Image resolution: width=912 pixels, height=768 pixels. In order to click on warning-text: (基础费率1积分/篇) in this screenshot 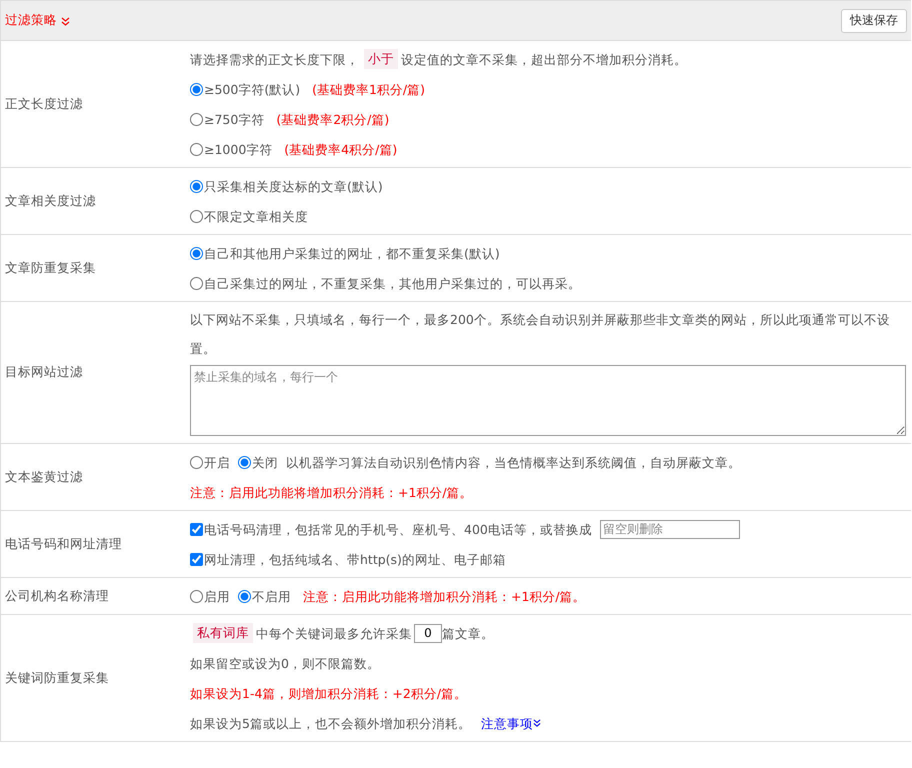, I will do `click(369, 89)`.